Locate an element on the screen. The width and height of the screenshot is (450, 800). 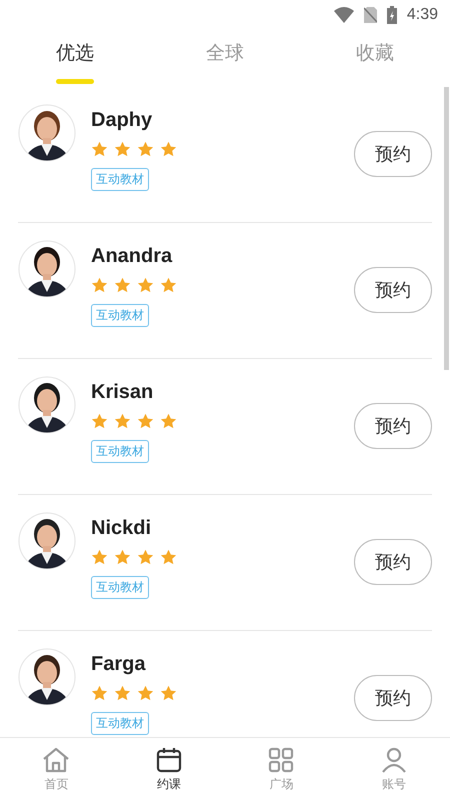
scrollbar is located at coordinates (446, 228).